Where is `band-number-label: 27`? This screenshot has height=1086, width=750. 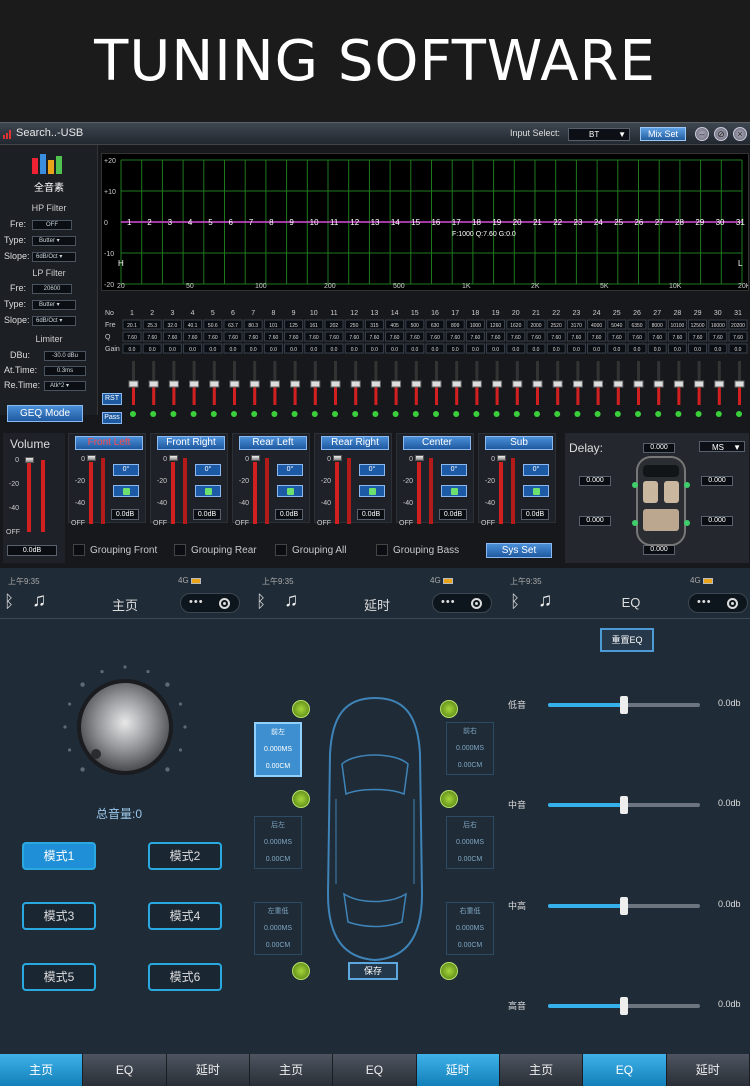
band-number-label: 27 is located at coordinates (659, 222).